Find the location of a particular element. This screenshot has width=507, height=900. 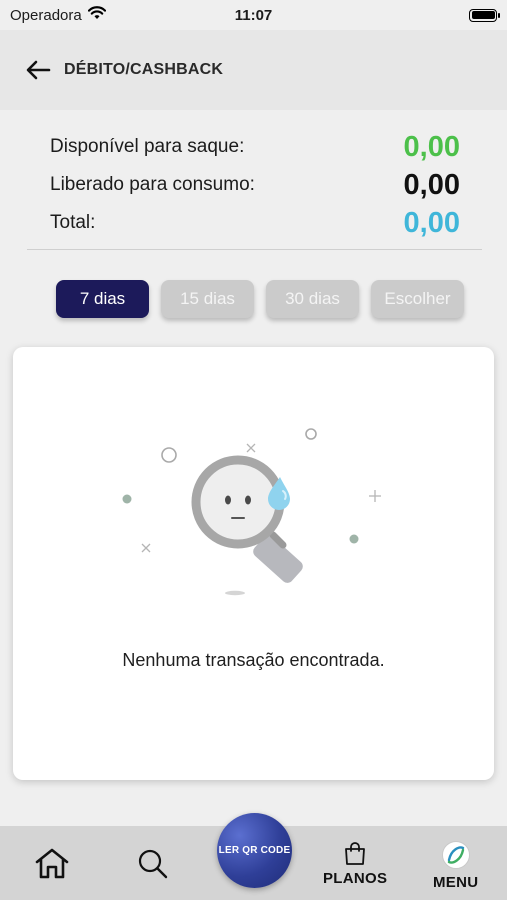

carrier-label: Operadora is located at coordinates (46, 15).